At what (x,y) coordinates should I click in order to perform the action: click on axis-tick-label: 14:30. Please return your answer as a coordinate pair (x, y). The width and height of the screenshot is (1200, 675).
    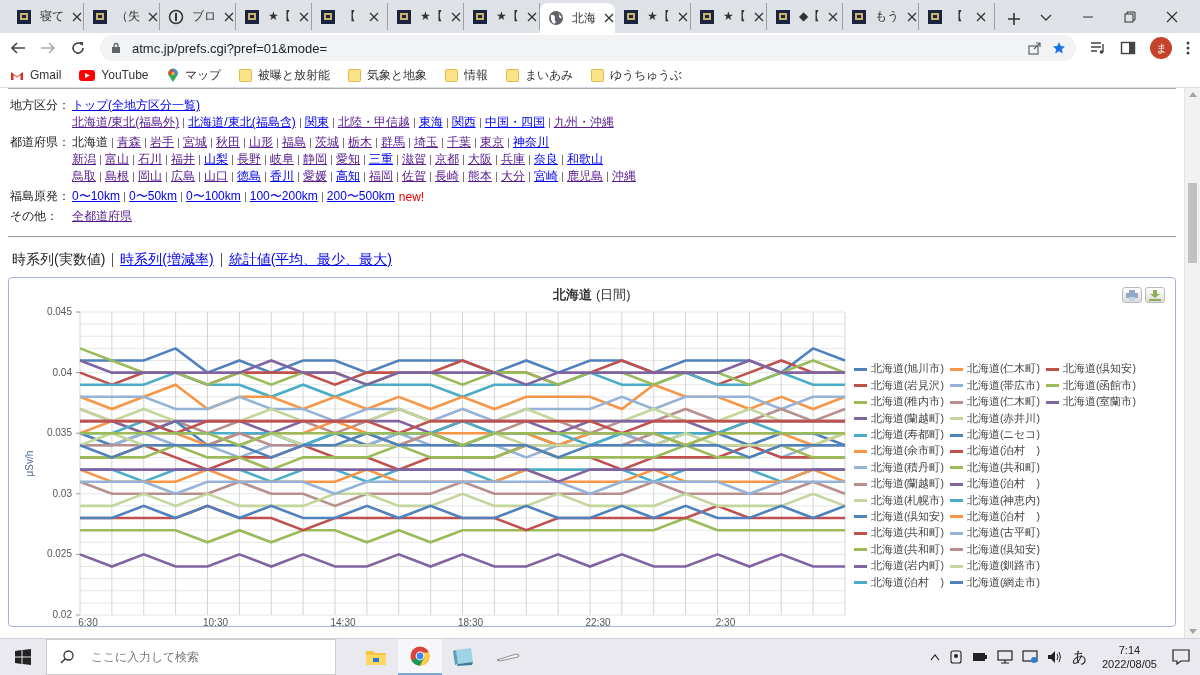
    Looking at the image, I should click on (343, 621).